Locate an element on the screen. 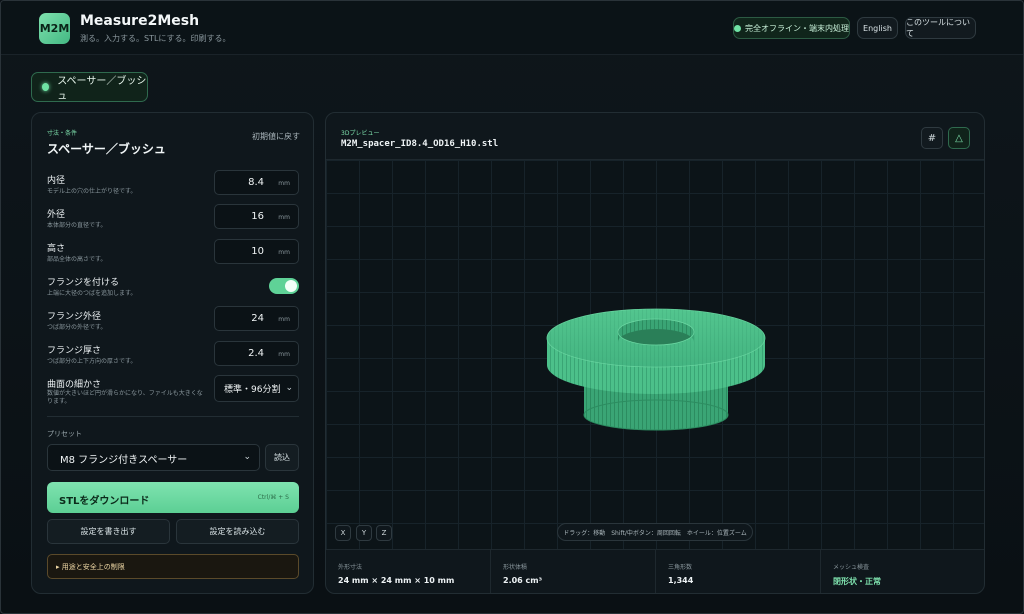 This screenshot has width=1024, height=614. flange-thickness-input: 2.4 mm is located at coordinates (256, 353).